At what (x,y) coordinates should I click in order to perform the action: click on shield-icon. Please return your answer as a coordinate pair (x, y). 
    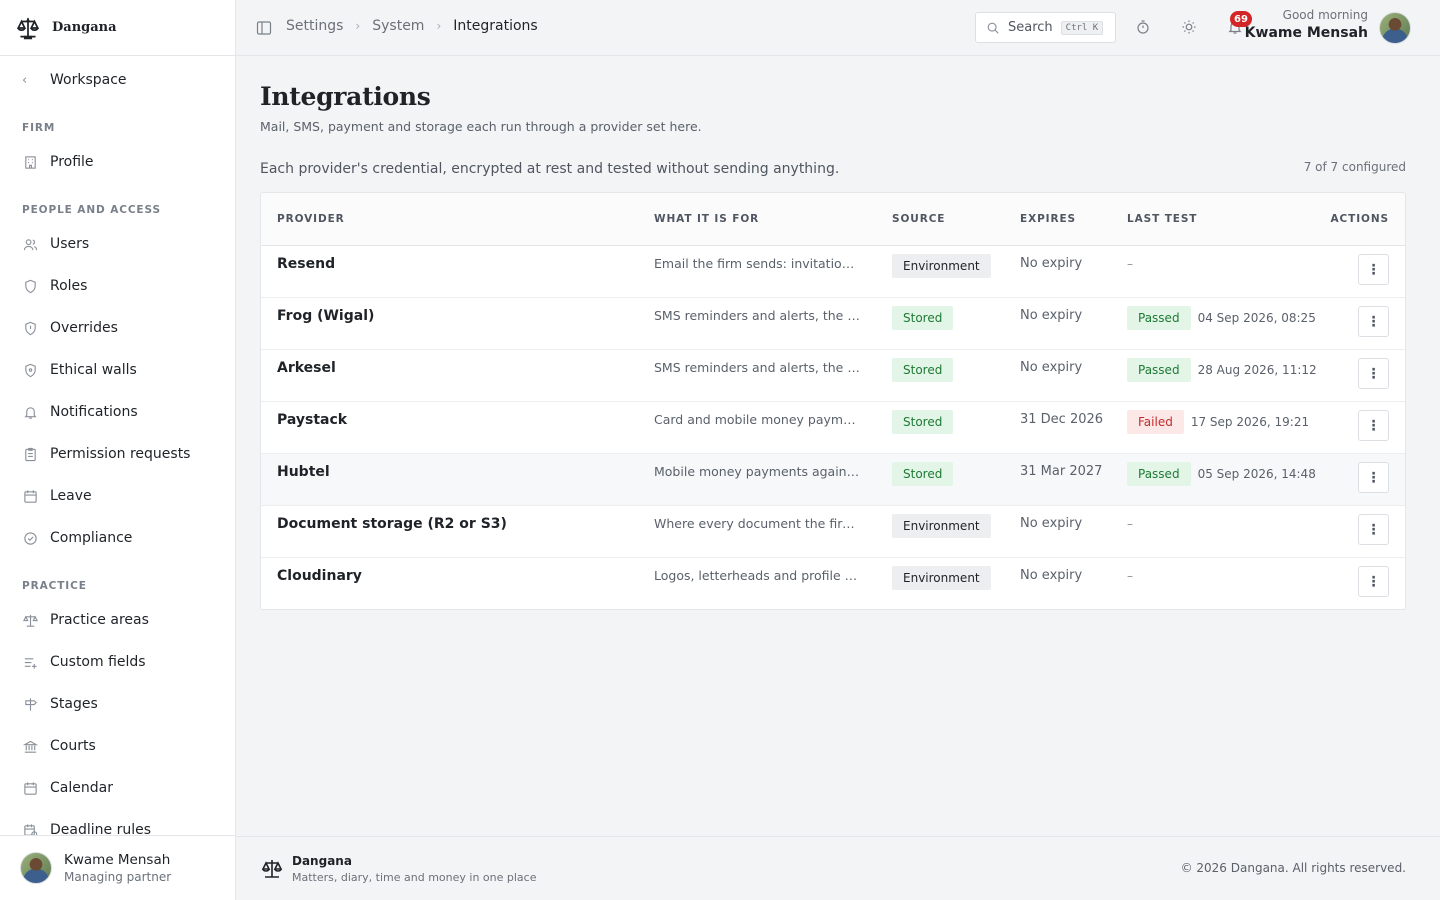
    Looking at the image, I should click on (30, 286).